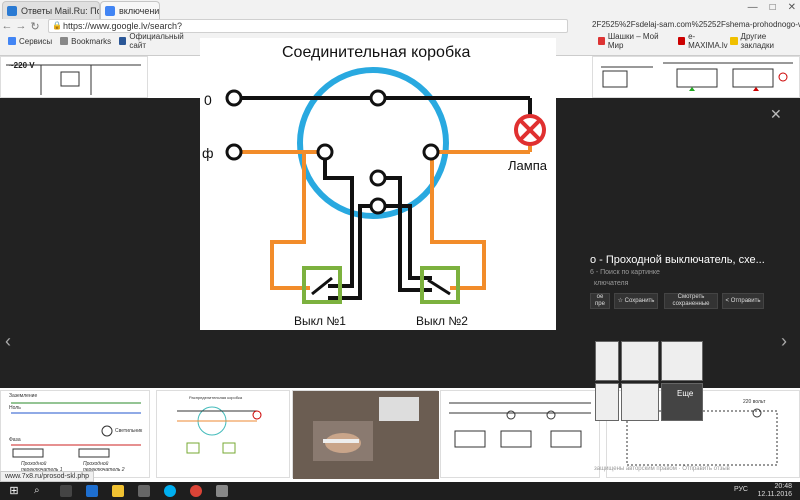 This screenshot has width=800, height=500. I want to click on date: 12.11.2016, so click(774, 494).